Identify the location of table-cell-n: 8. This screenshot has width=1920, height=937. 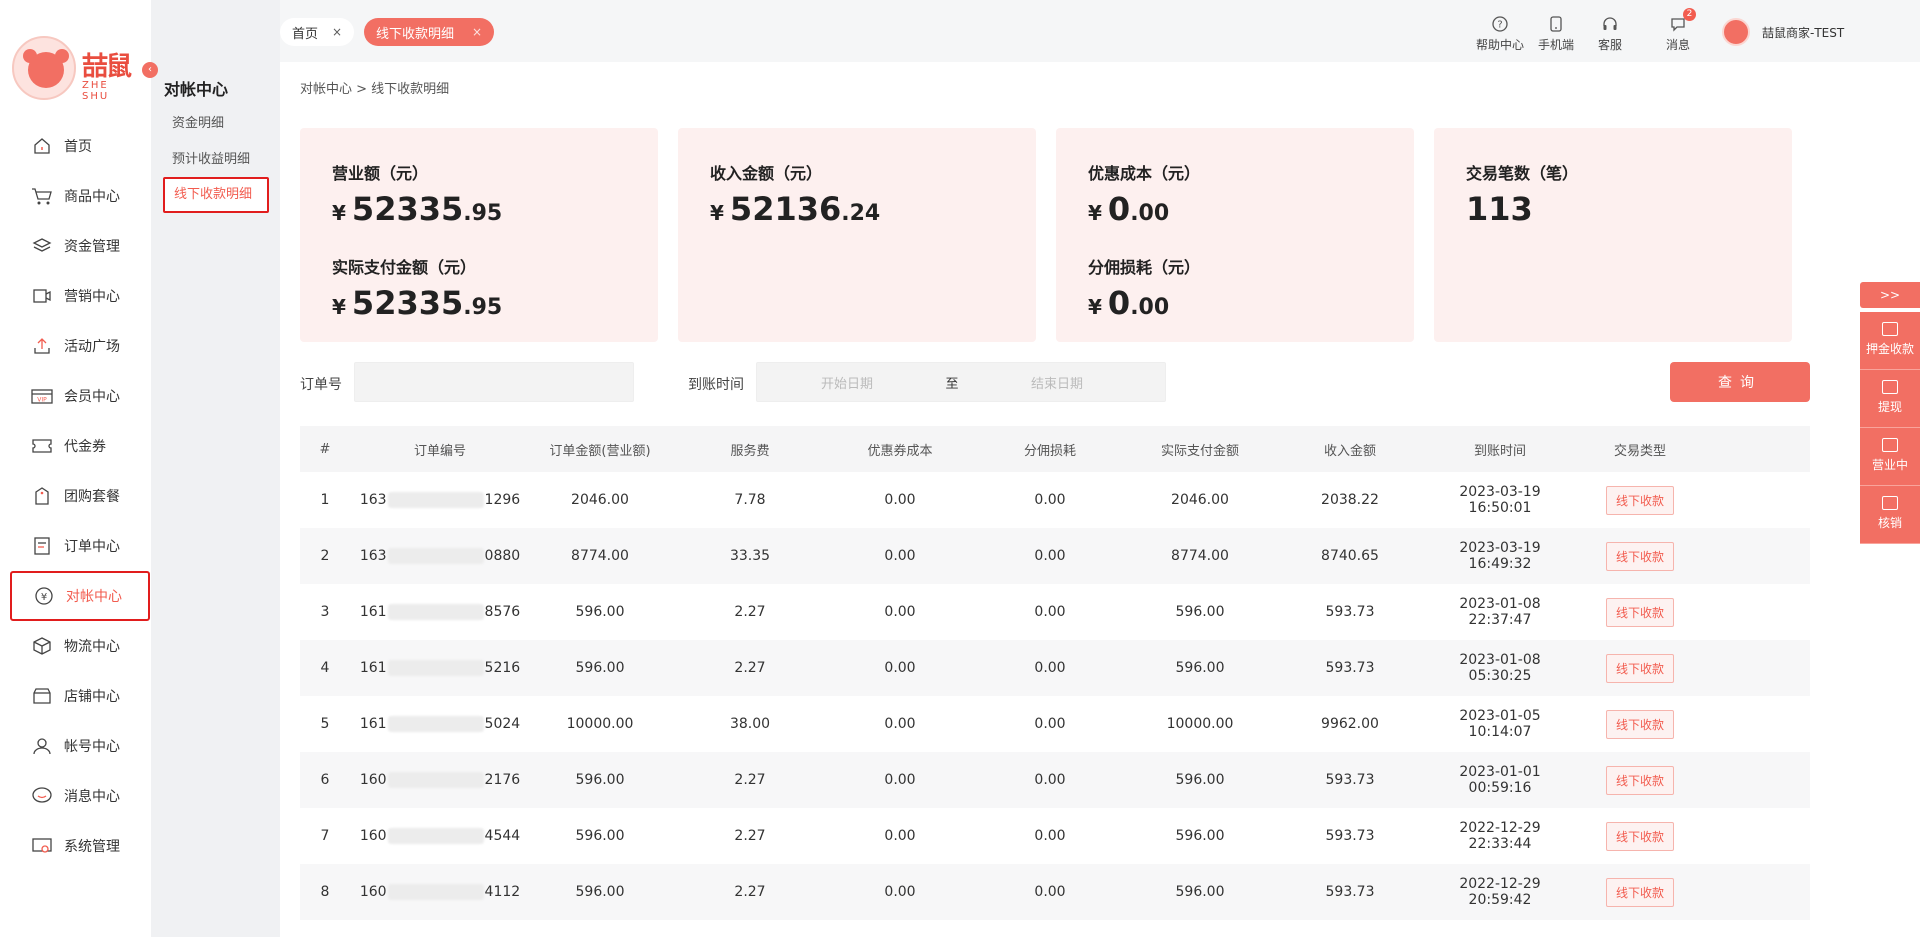
(325, 892).